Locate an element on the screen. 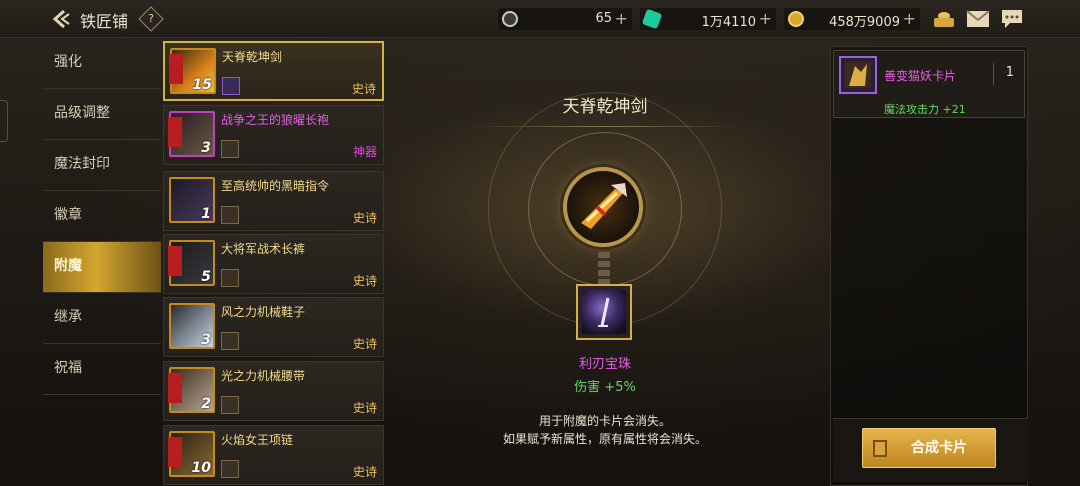 The width and height of the screenshot is (1080, 486). sword-icon is located at coordinates (604, 206).